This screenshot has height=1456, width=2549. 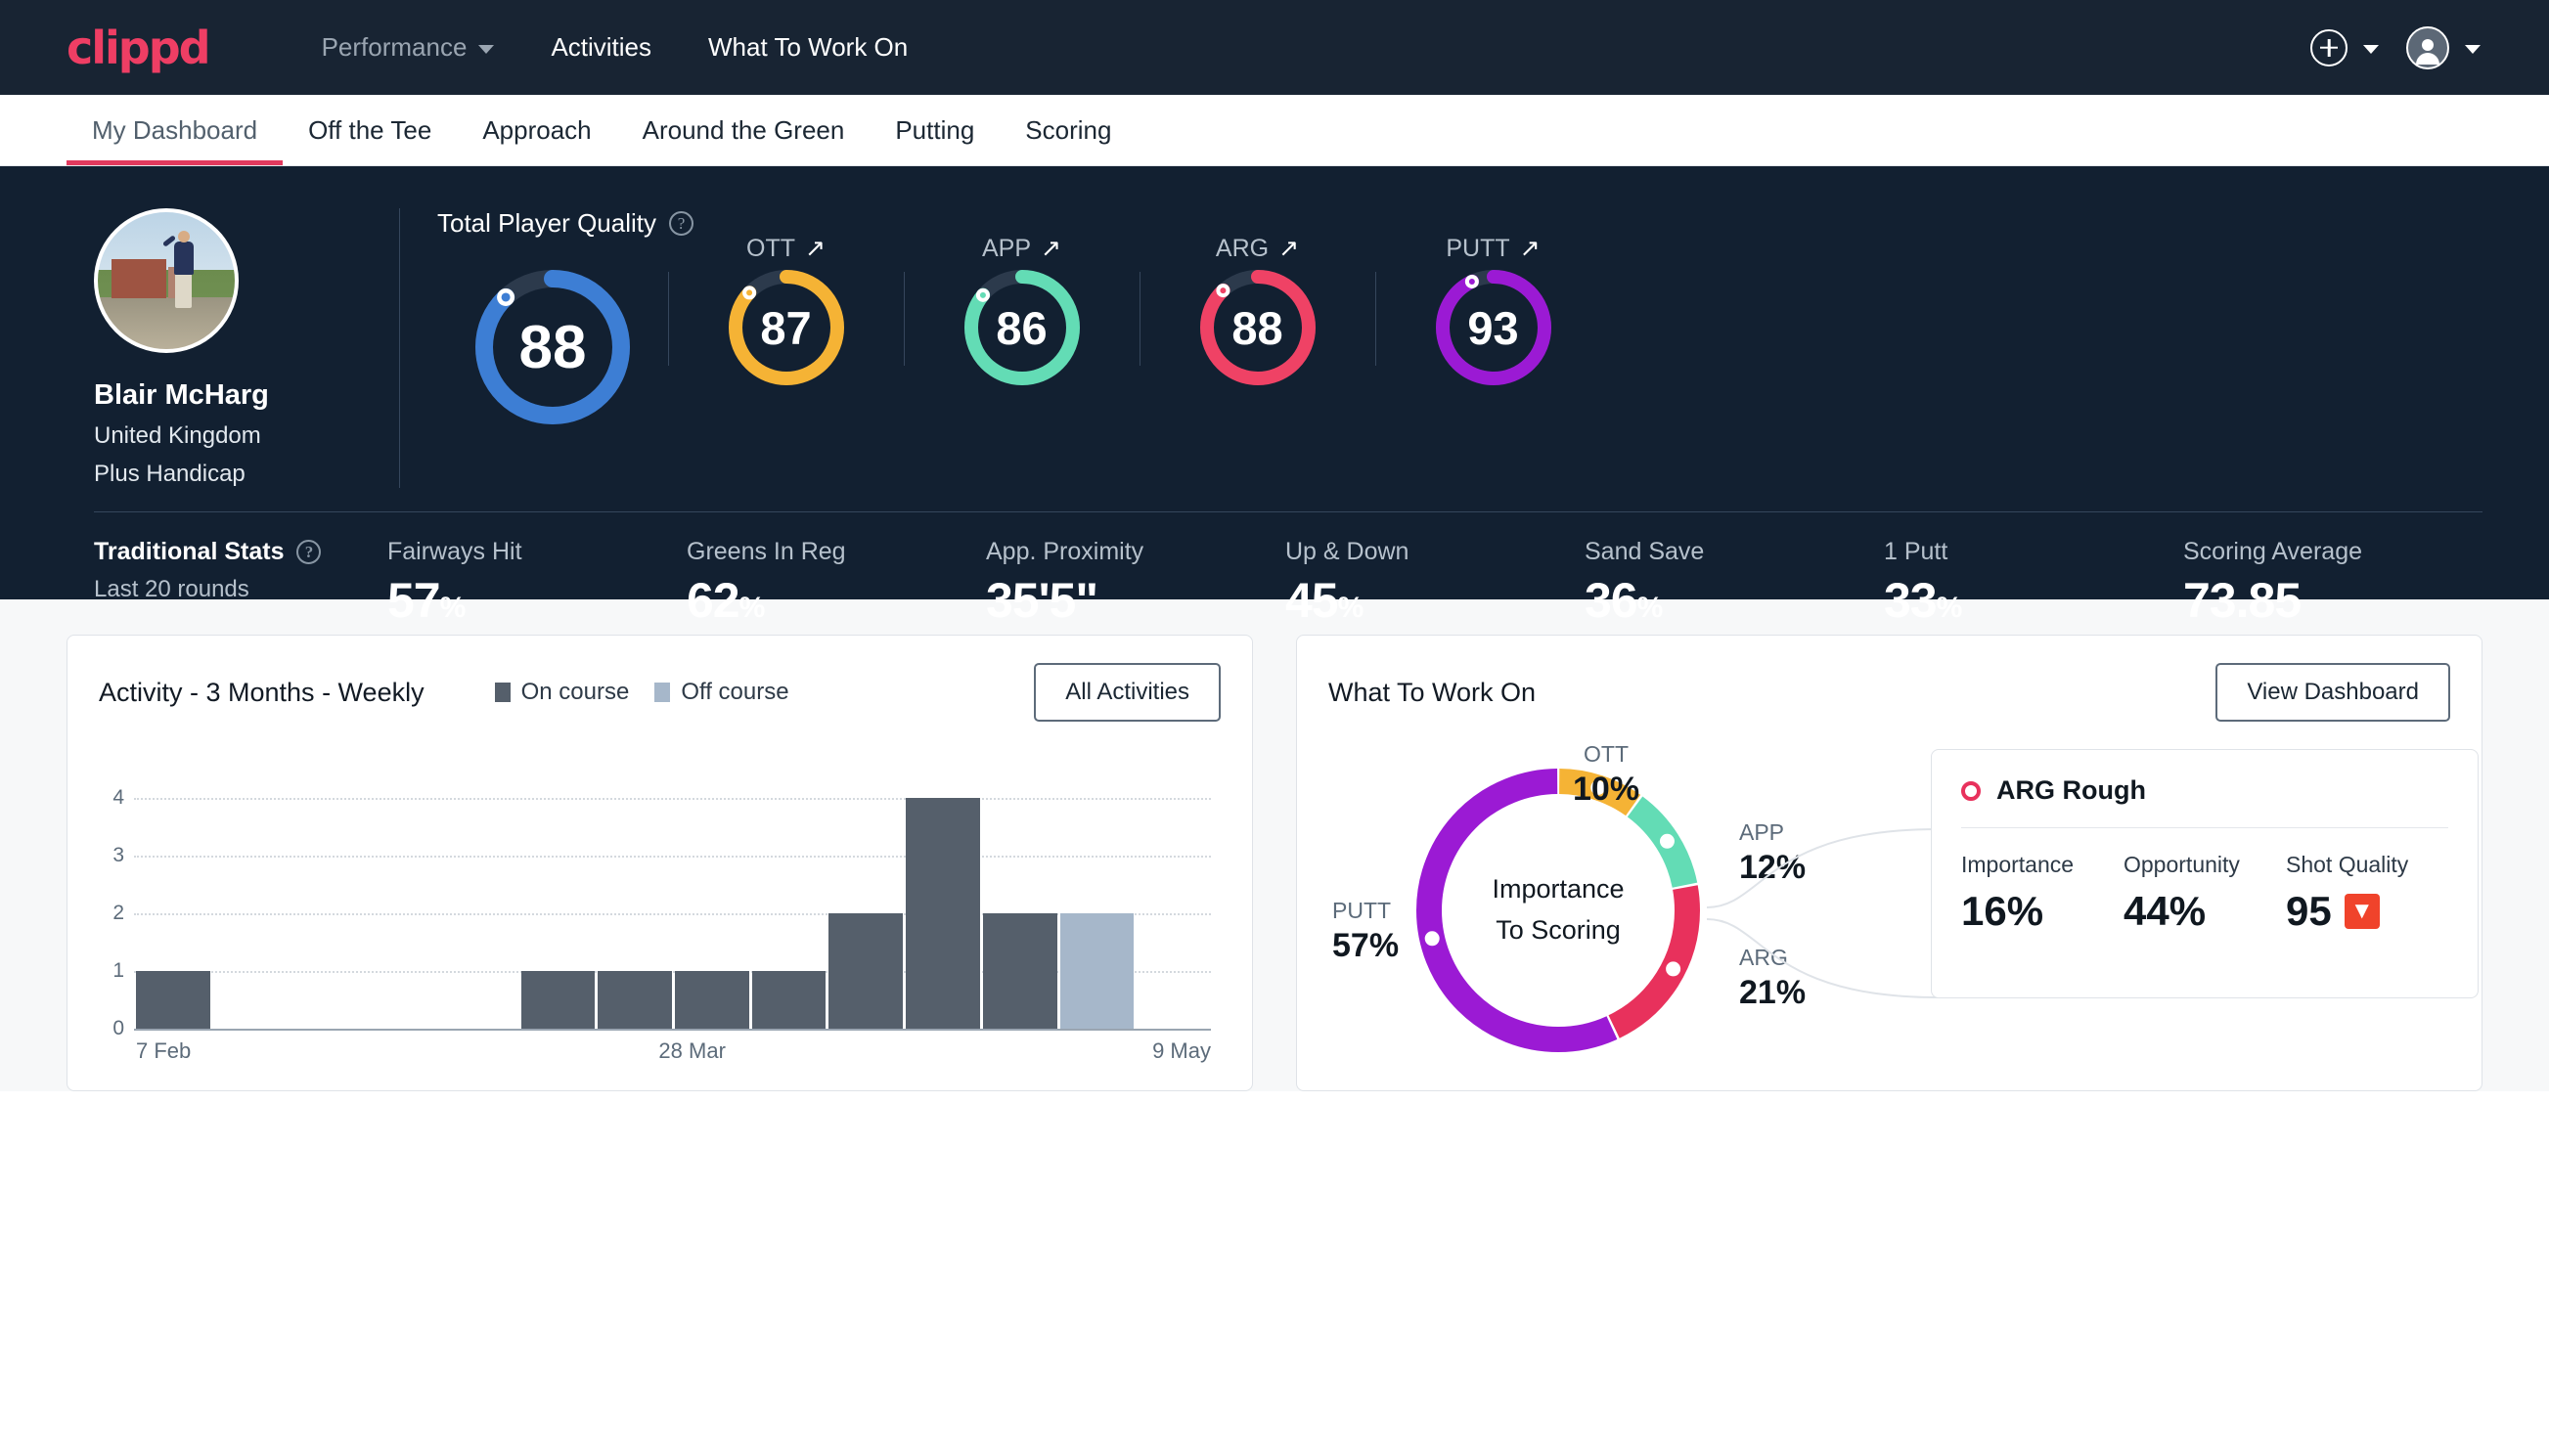 What do you see at coordinates (744, 130) in the screenshot?
I see `tab-around-the-green: Around the Green` at bounding box center [744, 130].